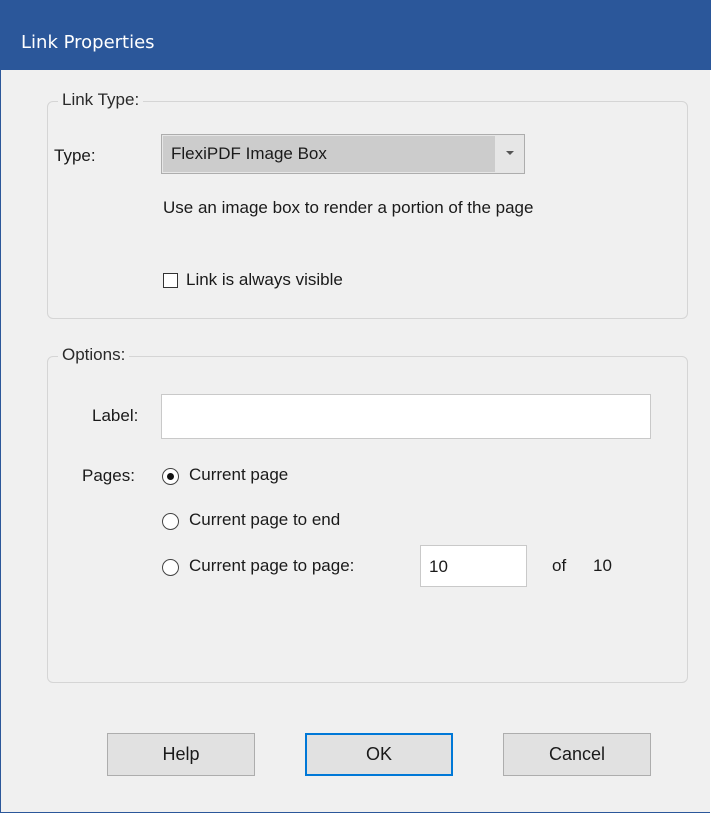  What do you see at coordinates (75, 155) in the screenshot?
I see `type-label: Type:` at bounding box center [75, 155].